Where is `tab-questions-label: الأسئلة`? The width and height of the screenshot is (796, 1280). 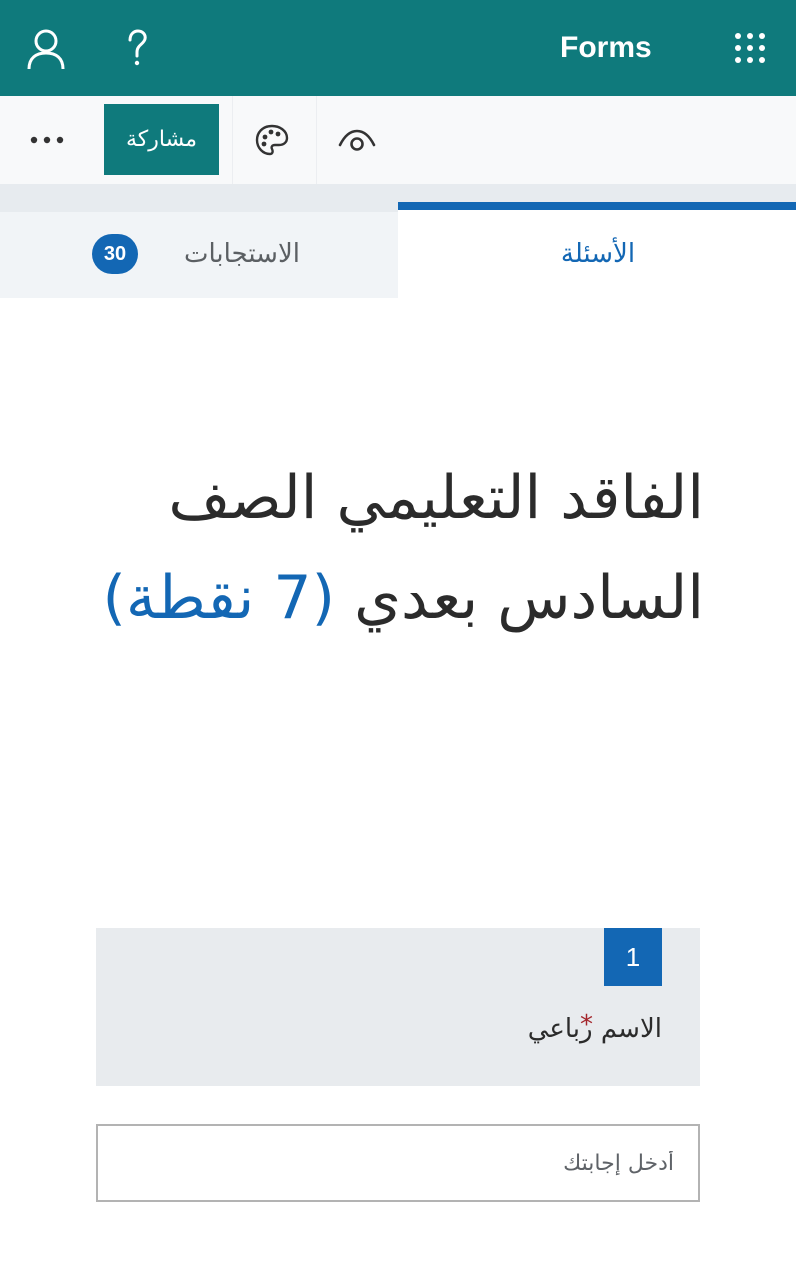 tab-questions-label: الأسئلة is located at coordinates (598, 254).